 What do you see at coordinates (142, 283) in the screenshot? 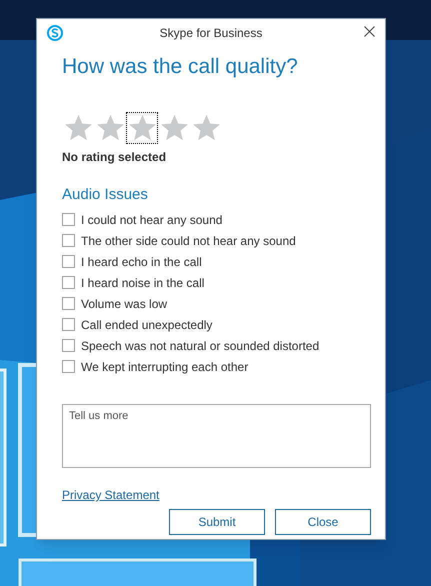
I see `checkbox-label: I heard noise in the call` at bounding box center [142, 283].